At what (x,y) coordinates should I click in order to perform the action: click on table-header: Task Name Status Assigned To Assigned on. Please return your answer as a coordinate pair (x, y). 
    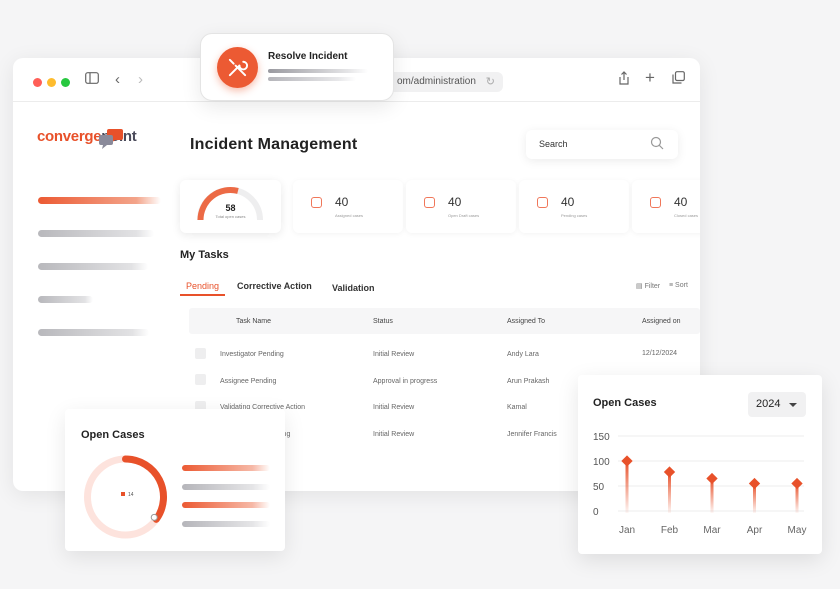
    Looking at the image, I should click on (444, 321).